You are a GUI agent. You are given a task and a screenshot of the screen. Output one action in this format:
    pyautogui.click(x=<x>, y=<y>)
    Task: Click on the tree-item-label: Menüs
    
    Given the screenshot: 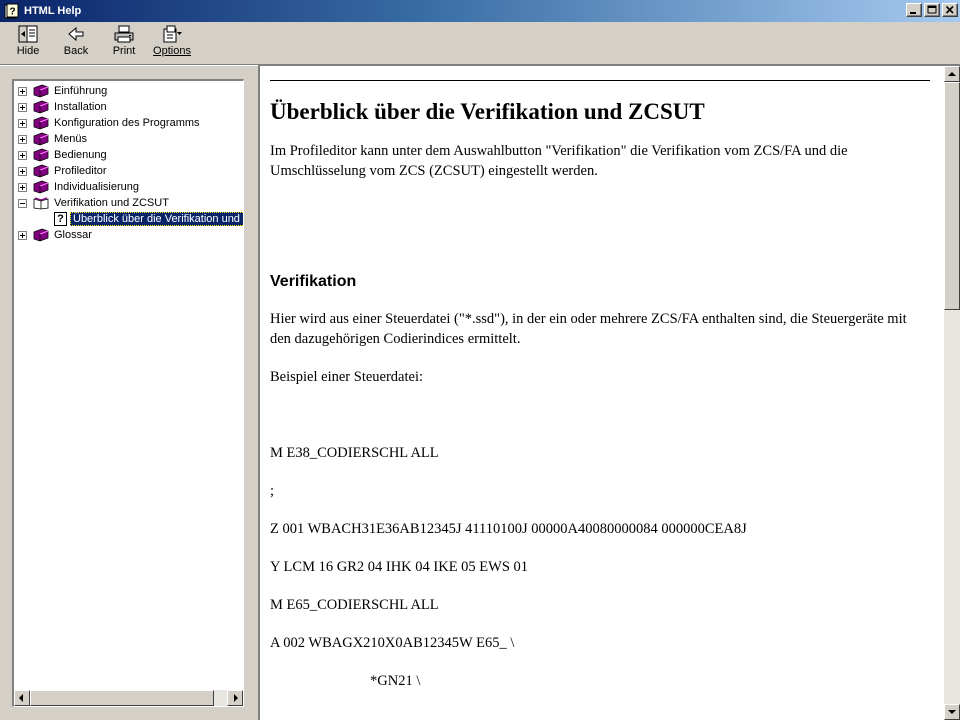 What is the action you would take?
    pyautogui.click(x=71, y=139)
    